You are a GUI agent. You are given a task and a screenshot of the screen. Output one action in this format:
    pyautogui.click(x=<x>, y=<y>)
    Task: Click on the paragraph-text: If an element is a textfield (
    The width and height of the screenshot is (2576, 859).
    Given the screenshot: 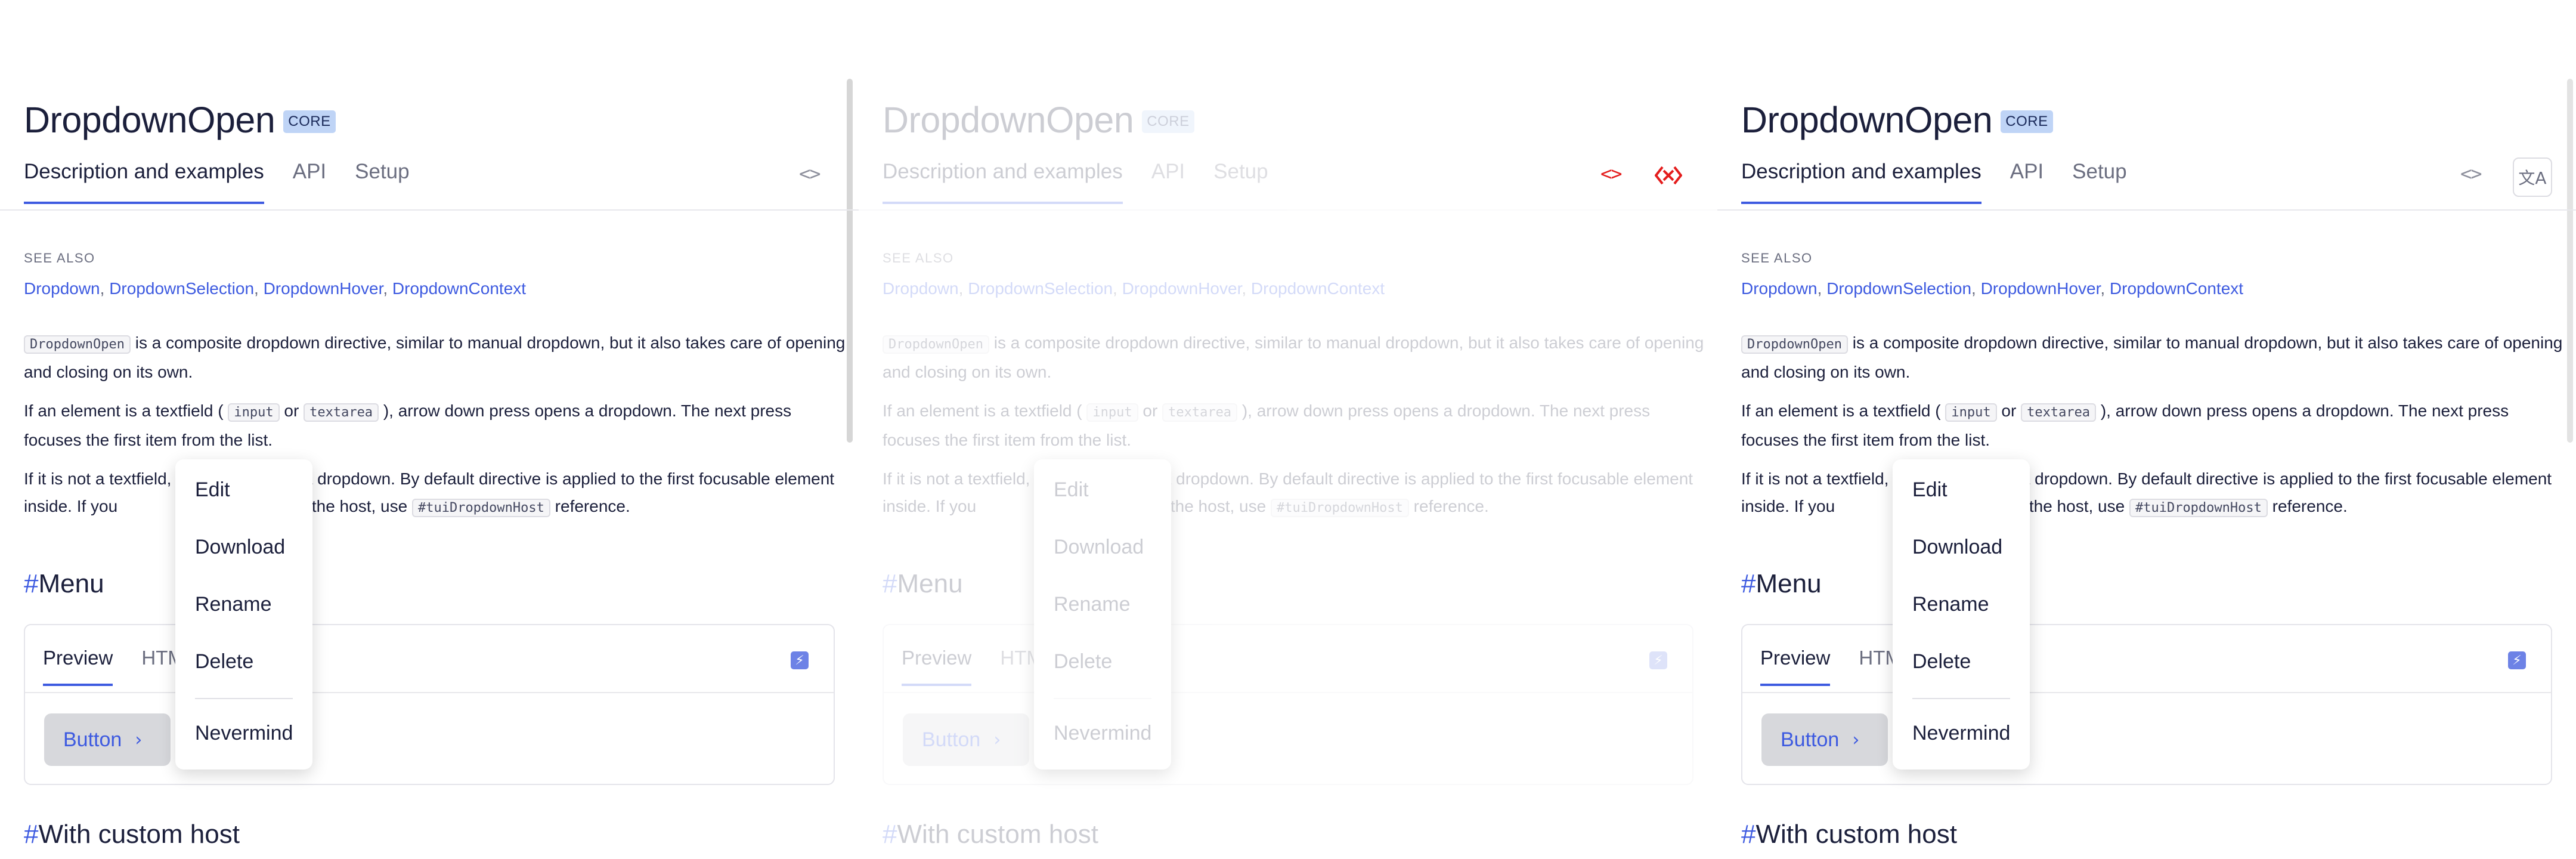 What is the action you would take?
    pyautogui.click(x=985, y=410)
    